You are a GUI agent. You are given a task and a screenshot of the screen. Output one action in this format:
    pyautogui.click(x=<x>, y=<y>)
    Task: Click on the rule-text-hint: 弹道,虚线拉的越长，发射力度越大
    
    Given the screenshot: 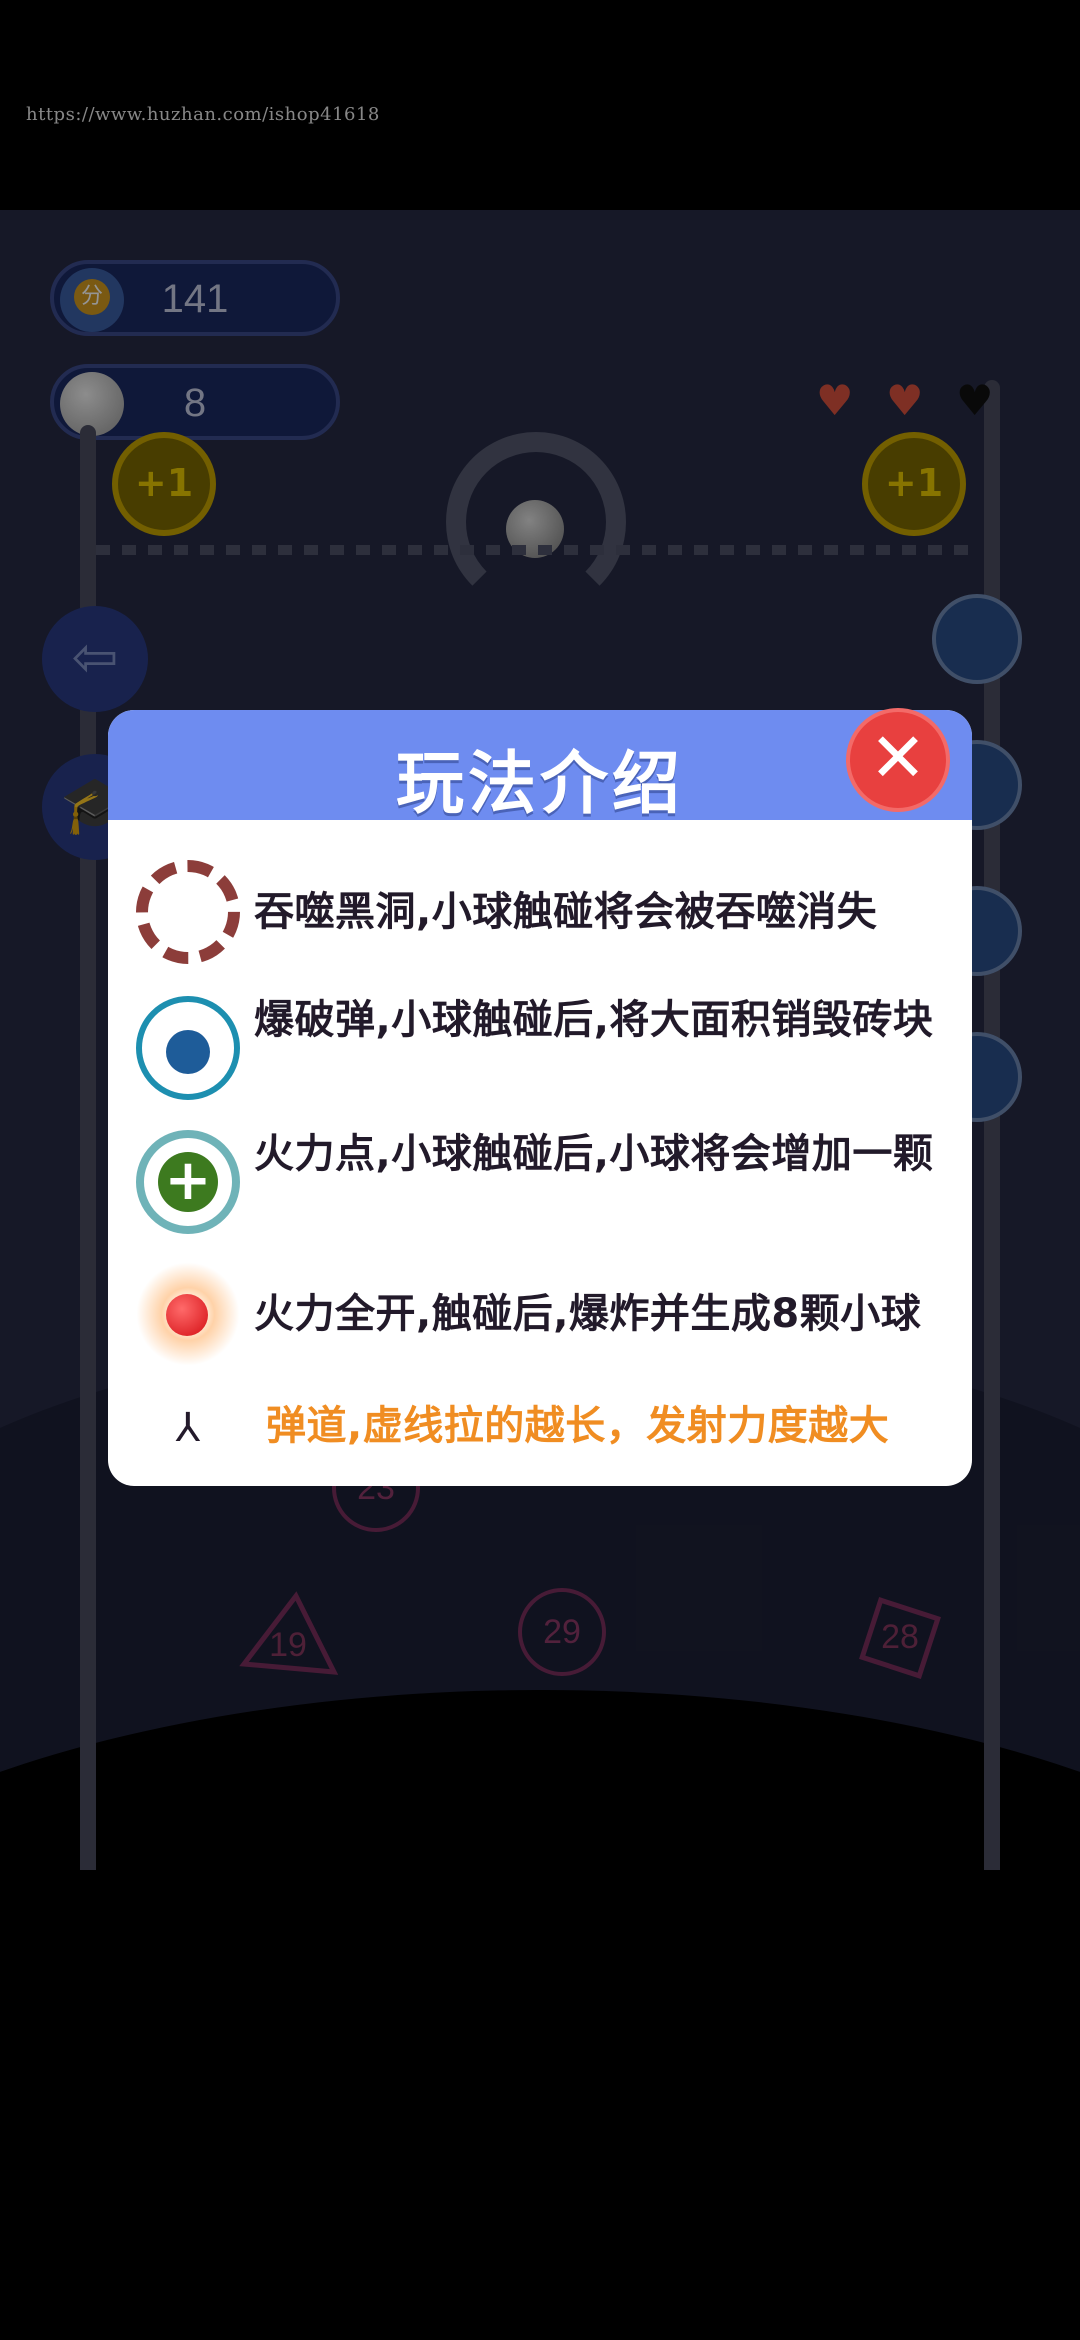 What is the action you would take?
    pyautogui.click(x=578, y=1426)
    